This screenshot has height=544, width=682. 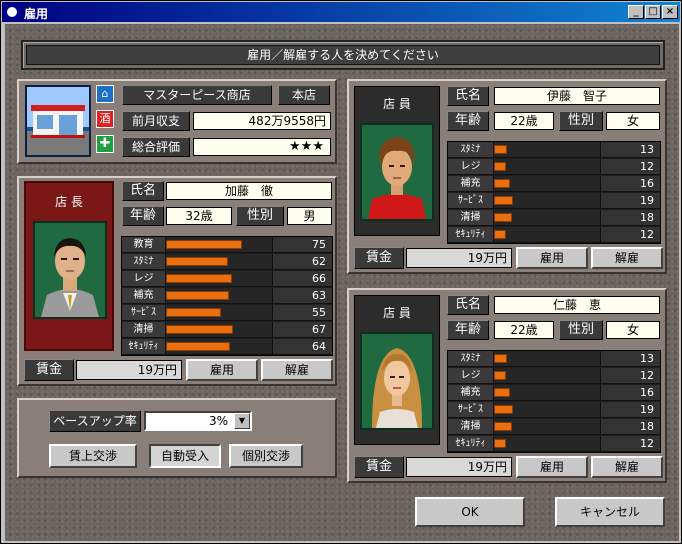 What do you see at coordinates (627, 467) in the screenshot?
I see `staff2-fire-button: 解雇` at bounding box center [627, 467].